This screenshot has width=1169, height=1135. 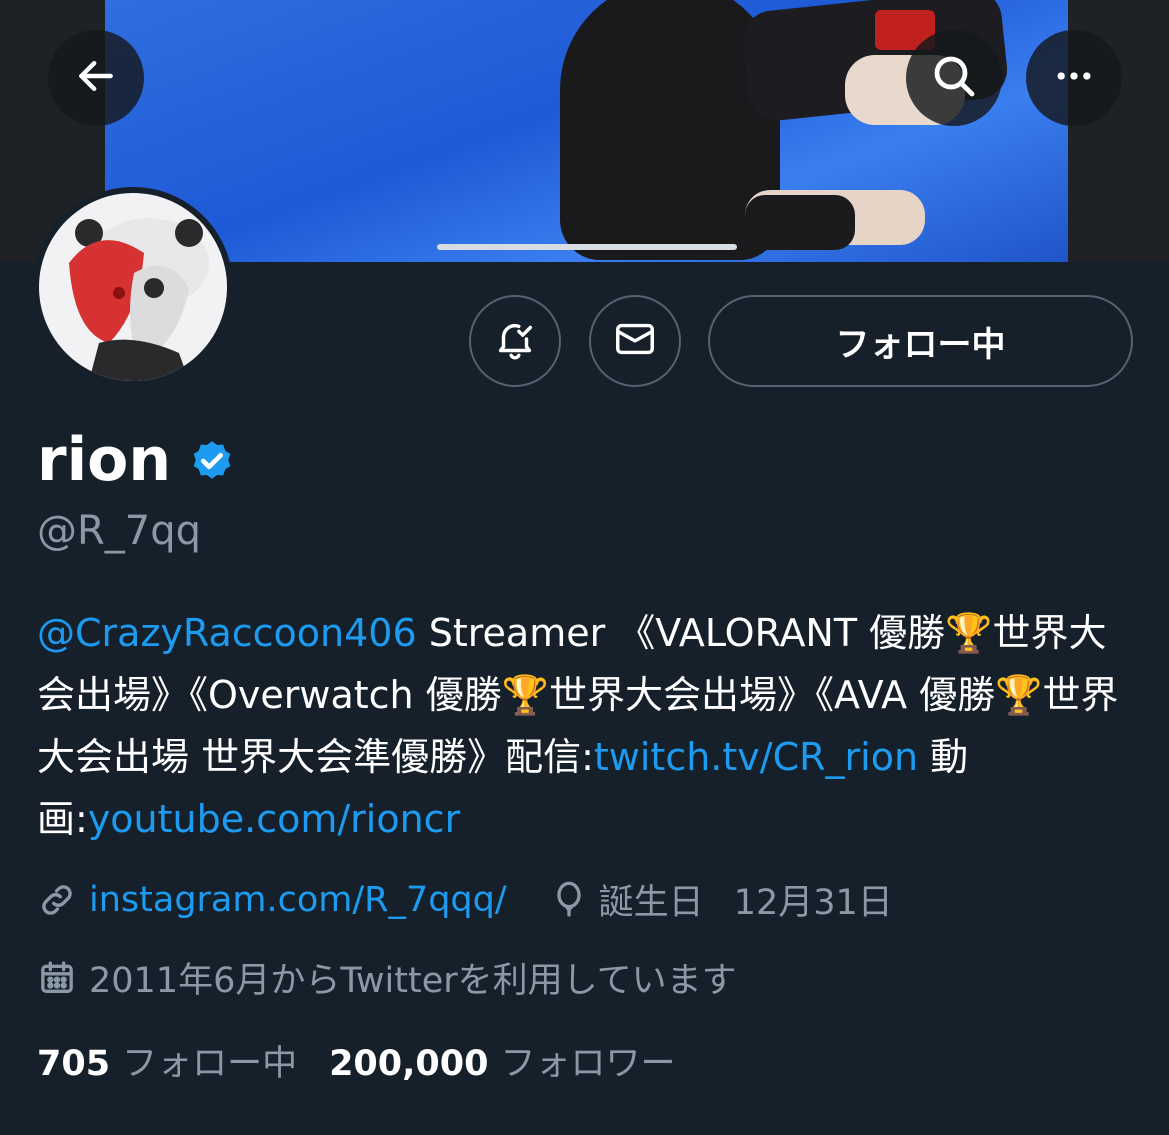 I want to click on joined-date: 2011年6月からTwitterを利用しています, so click(x=413, y=981).